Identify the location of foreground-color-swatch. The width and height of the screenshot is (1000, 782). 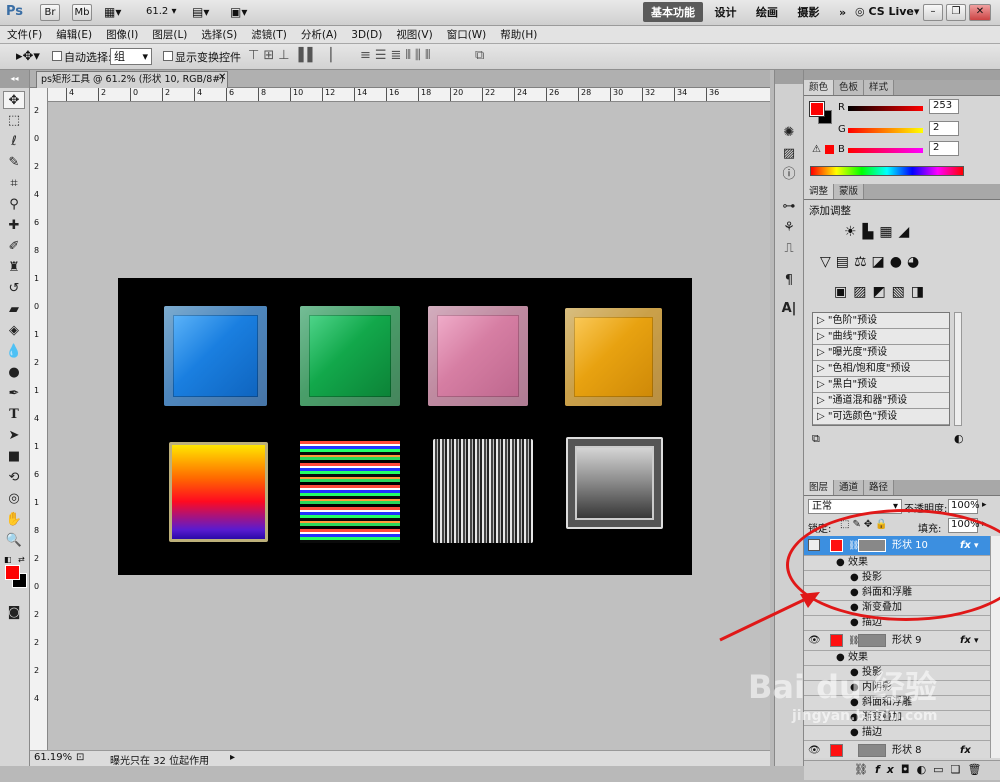
(12, 572).